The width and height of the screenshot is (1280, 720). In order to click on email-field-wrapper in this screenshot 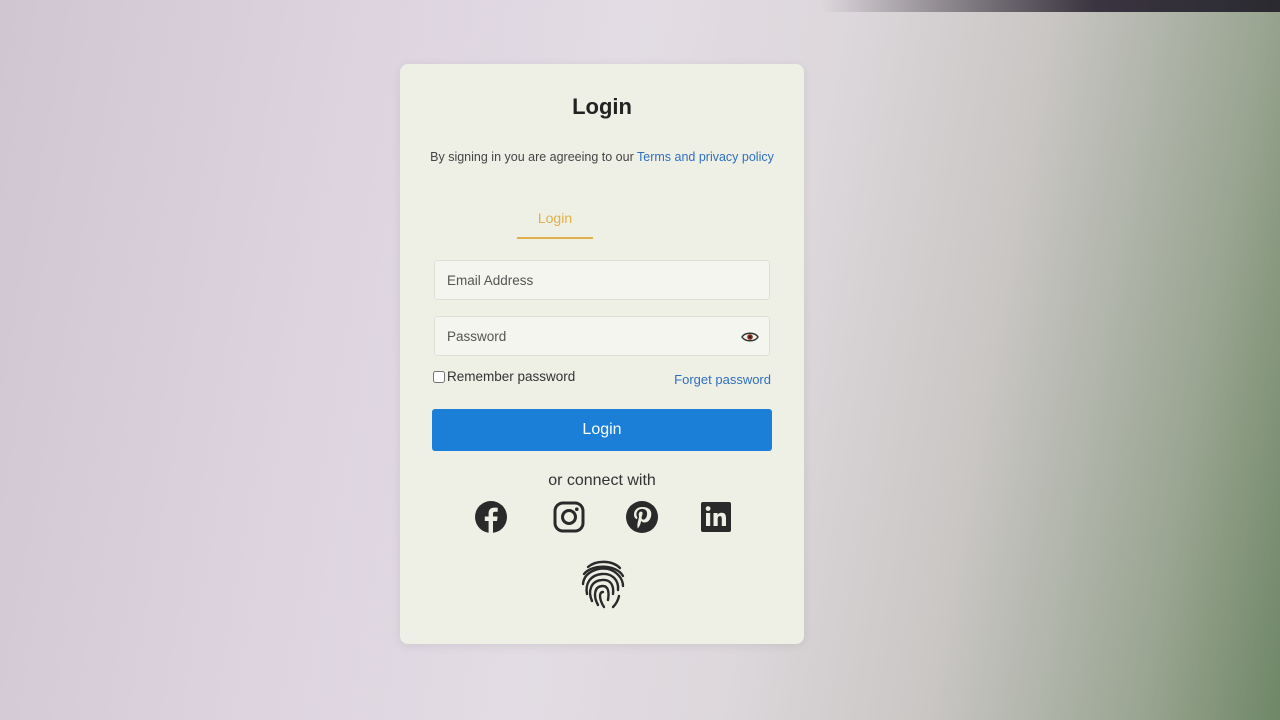, I will do `click(602, 280)`.